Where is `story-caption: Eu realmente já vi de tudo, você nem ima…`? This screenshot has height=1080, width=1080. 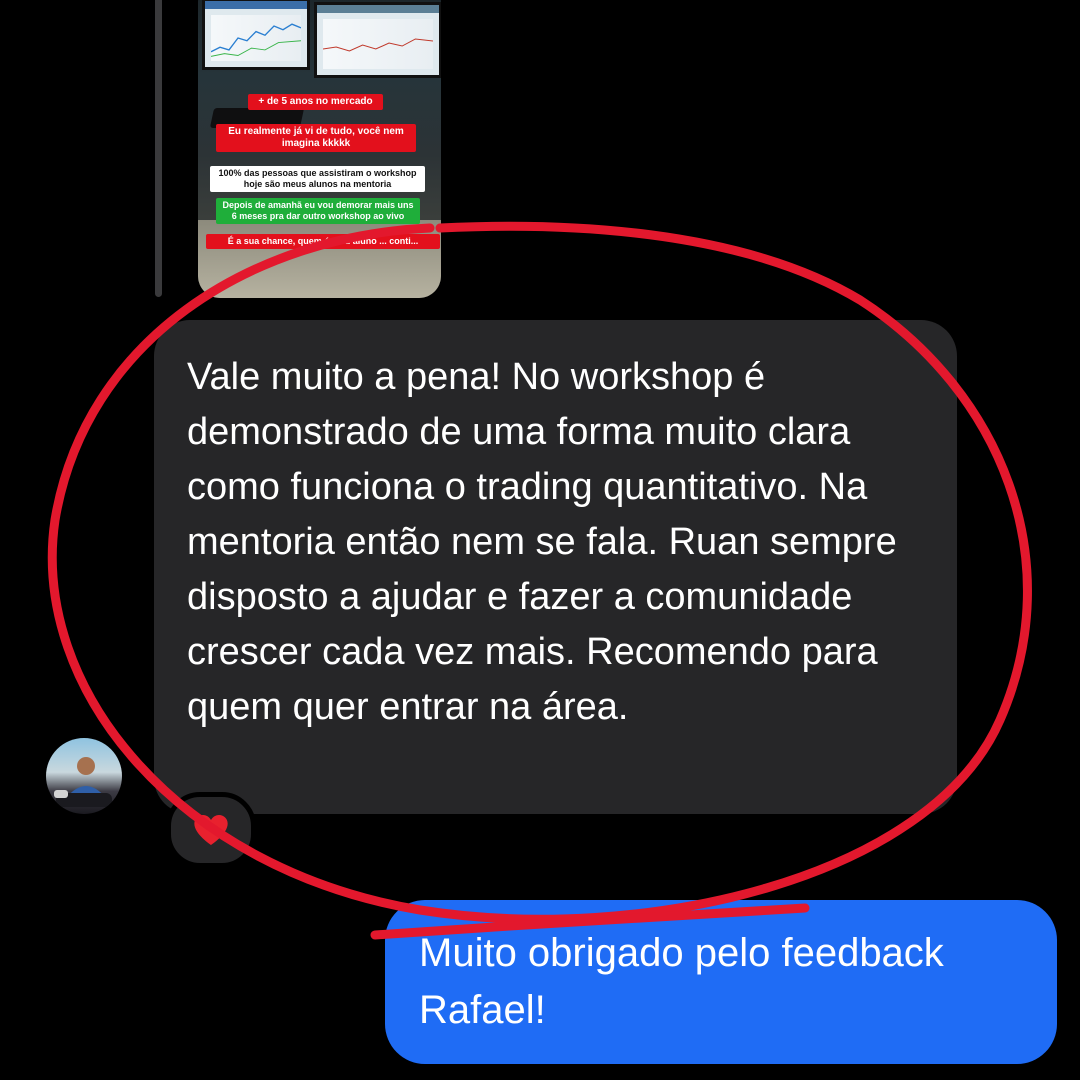
story-caption: Eu realmente já vi de tudo, você nem ima… is located at coordinates (316, 138).